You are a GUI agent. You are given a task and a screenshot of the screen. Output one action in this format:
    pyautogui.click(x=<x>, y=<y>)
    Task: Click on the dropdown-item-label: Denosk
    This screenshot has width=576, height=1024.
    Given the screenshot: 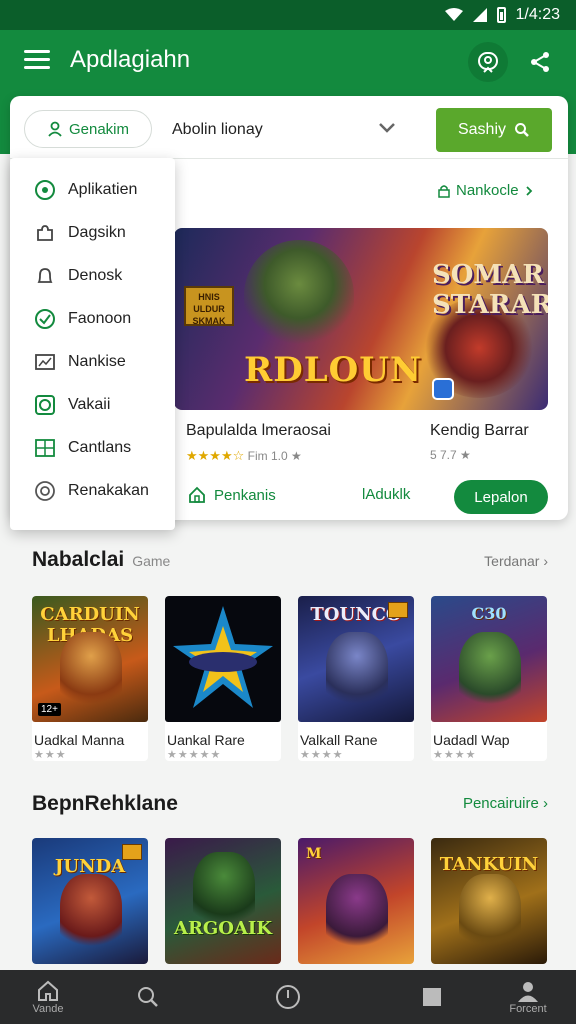 What is the action you would take?
    pyautogui.click(x=95, y=275)
    